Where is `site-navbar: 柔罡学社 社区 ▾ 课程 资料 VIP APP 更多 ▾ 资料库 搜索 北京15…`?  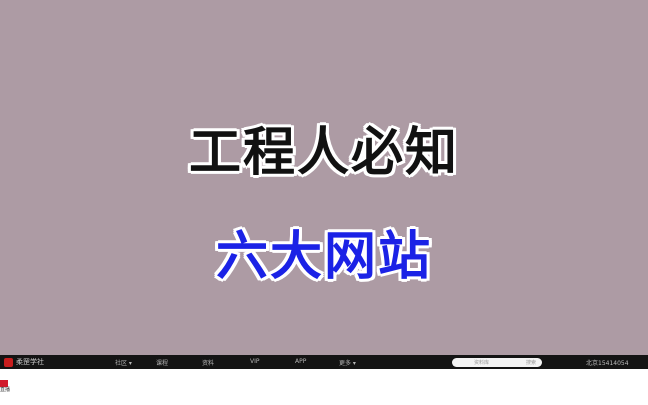 site-navbar: 柔罡学社 社区 ▾ 课程 资料 VIP APP 更多 ▾ 资料库 搜索 北京15… is located at coordinates (324, 362).